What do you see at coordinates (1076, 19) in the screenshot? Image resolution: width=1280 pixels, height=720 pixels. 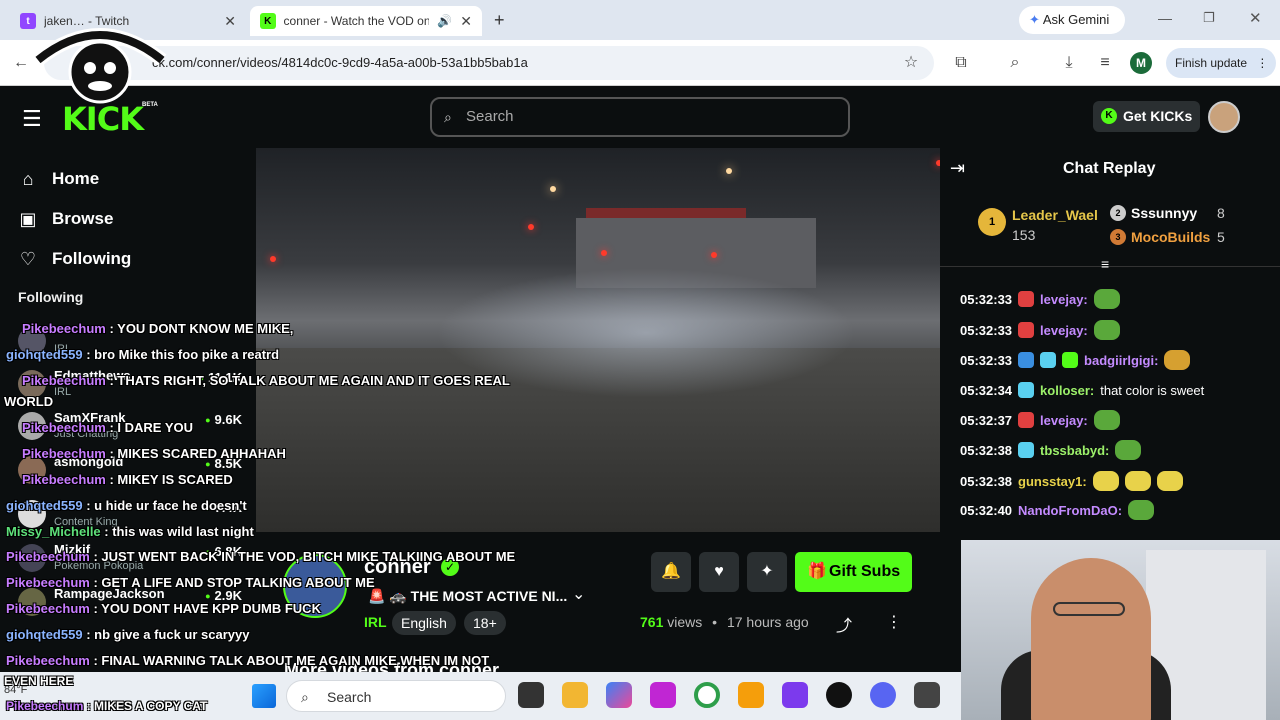 I see `ask-gemini-label: Ask Gemini` at bounding box center [1076, 19].